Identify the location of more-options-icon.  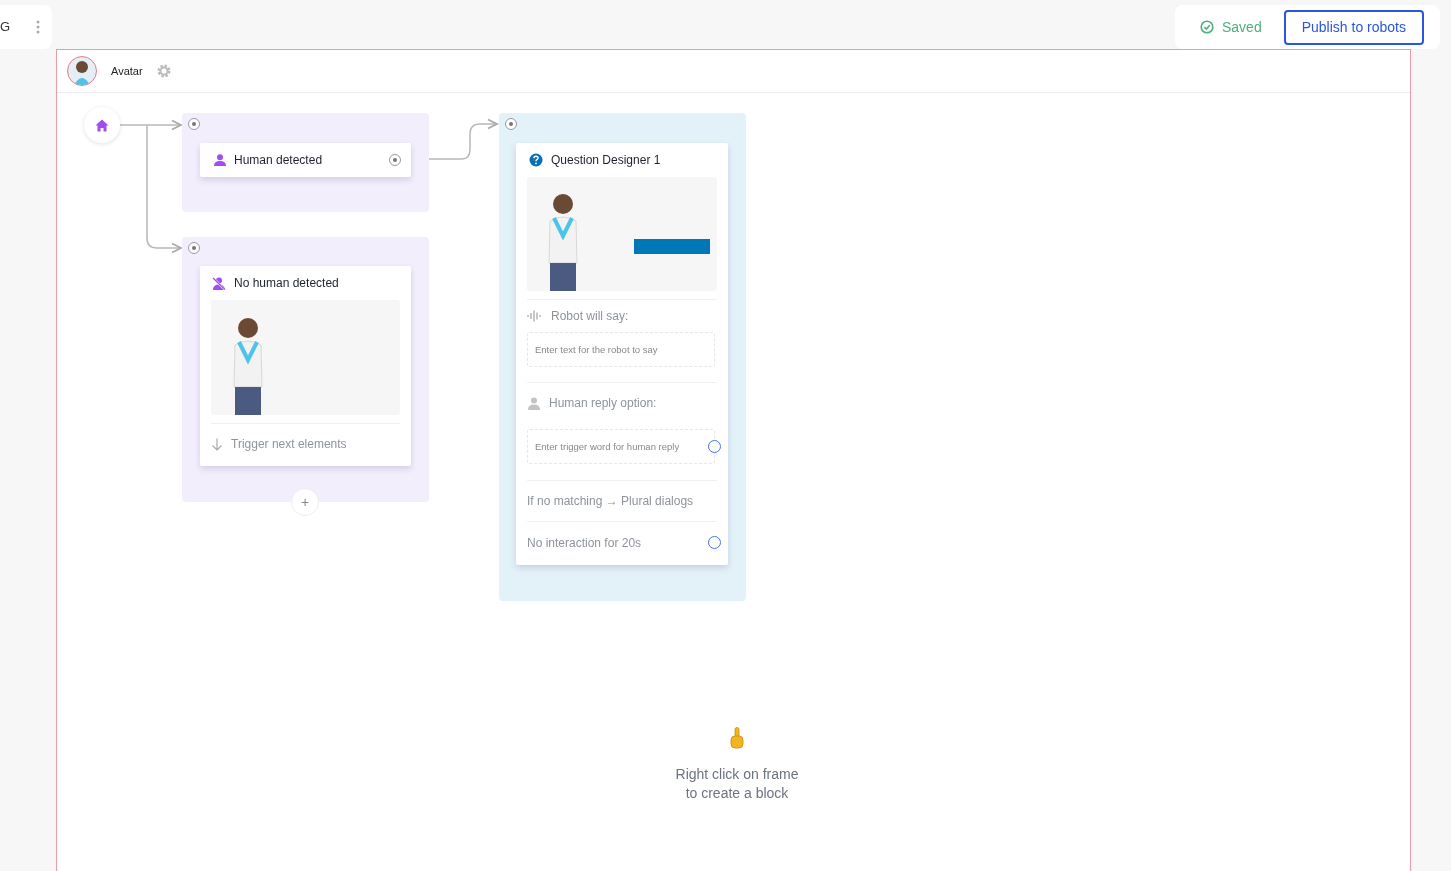
(38, 27).